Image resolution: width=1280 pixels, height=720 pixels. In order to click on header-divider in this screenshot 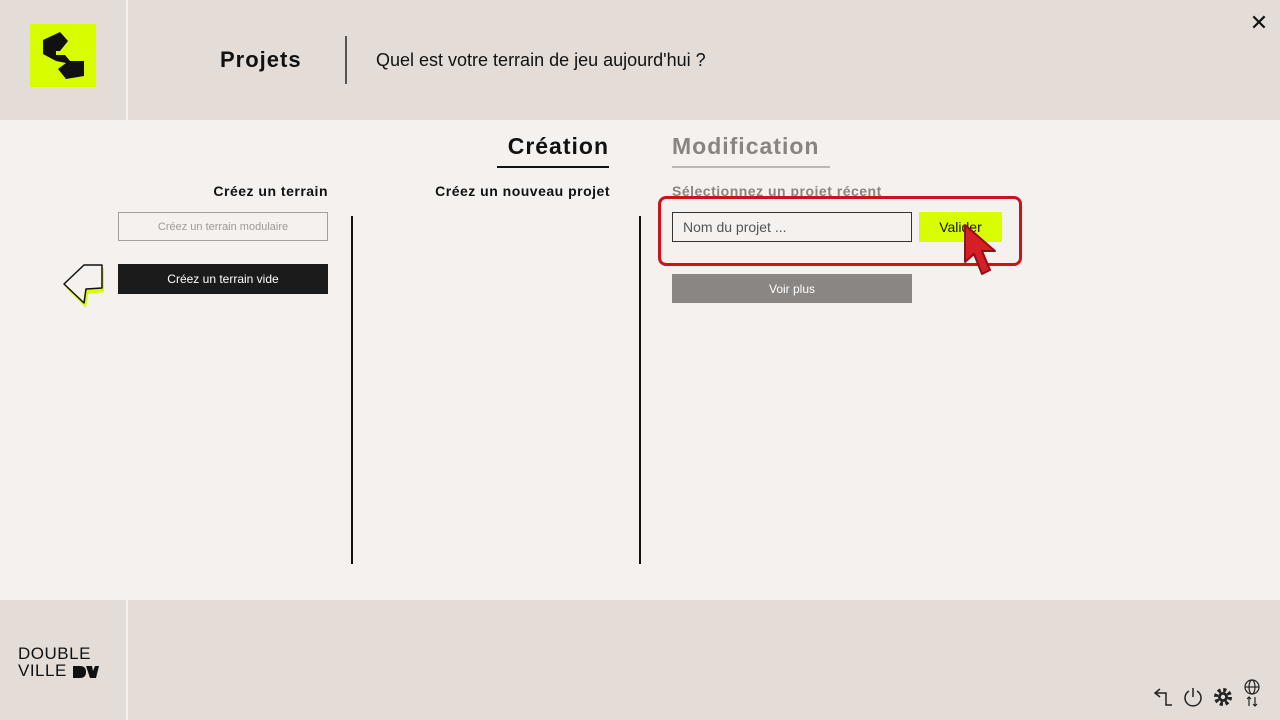, I will do `click(127, 60)`.